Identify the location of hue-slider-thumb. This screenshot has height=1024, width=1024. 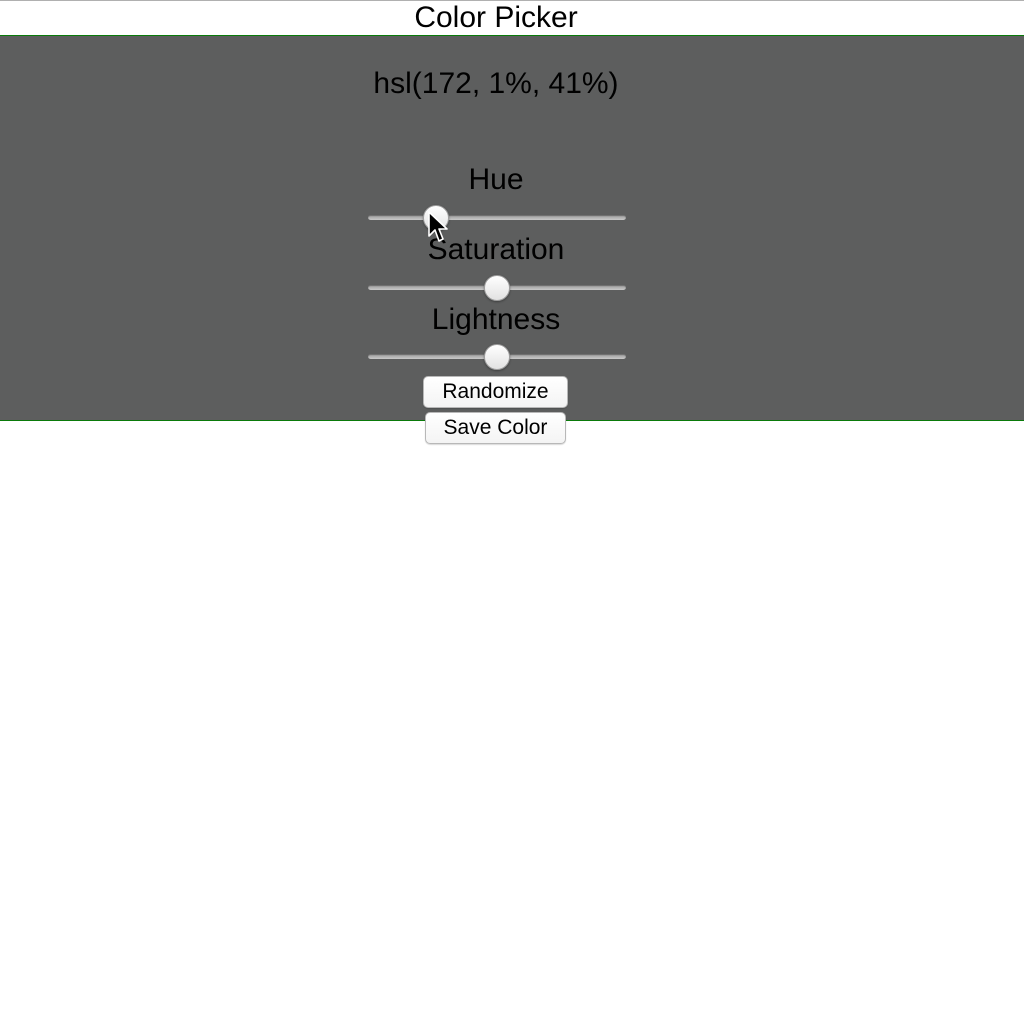
(436, 218).